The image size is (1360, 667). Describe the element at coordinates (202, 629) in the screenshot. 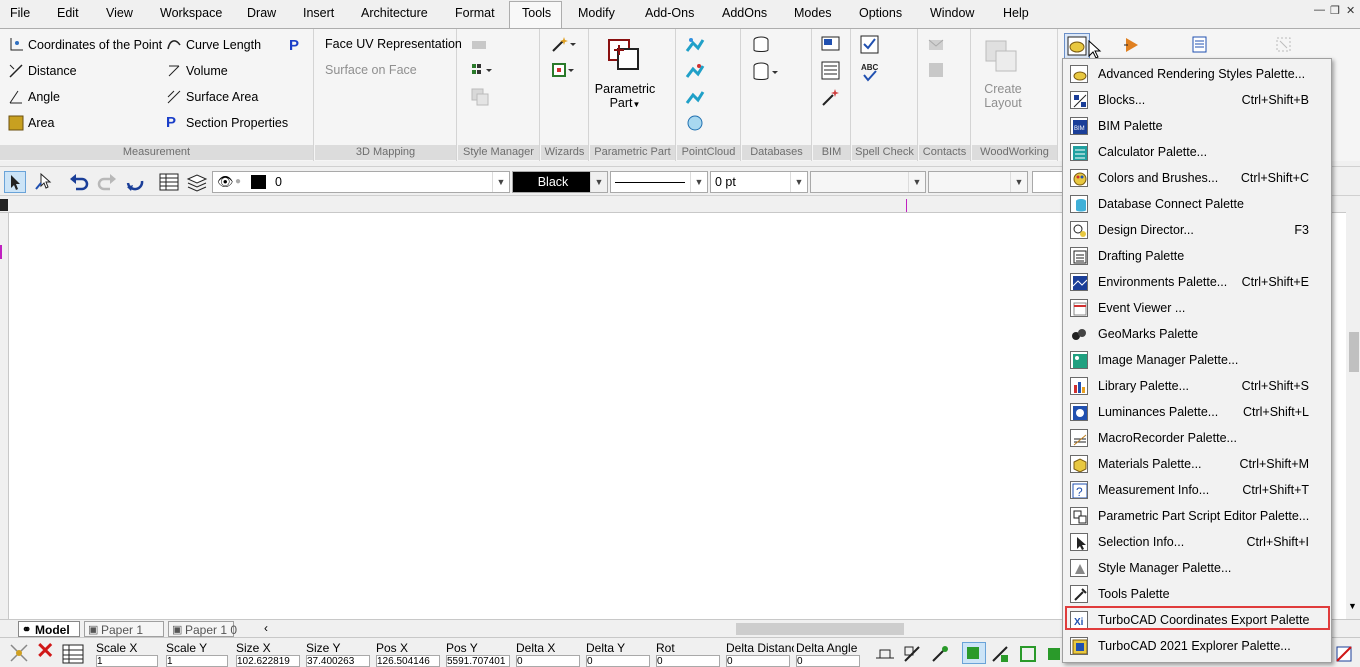

I see `tab-paper-1-0: ▣ Paper 1 0` at that location.